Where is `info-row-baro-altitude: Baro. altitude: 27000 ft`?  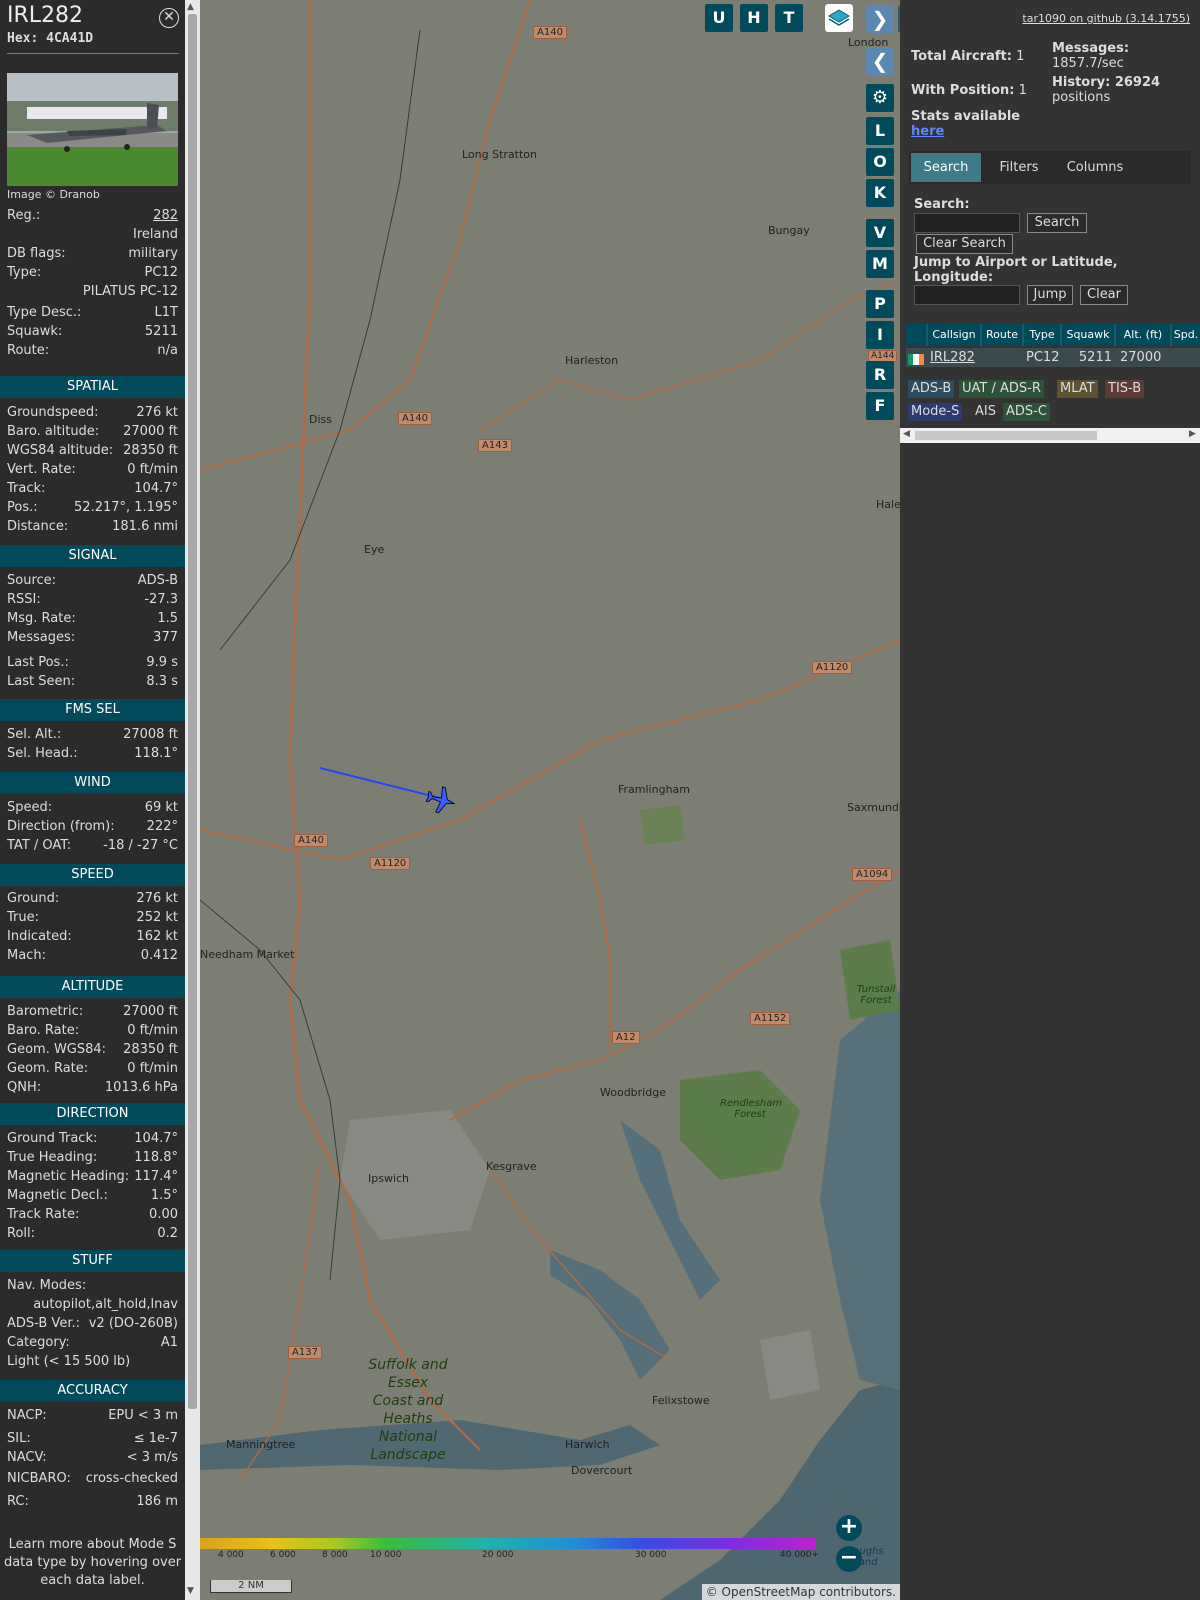 info-row-baro-altitude: Baro. altitude: 27000 ft is located at coordinates (92, 433).